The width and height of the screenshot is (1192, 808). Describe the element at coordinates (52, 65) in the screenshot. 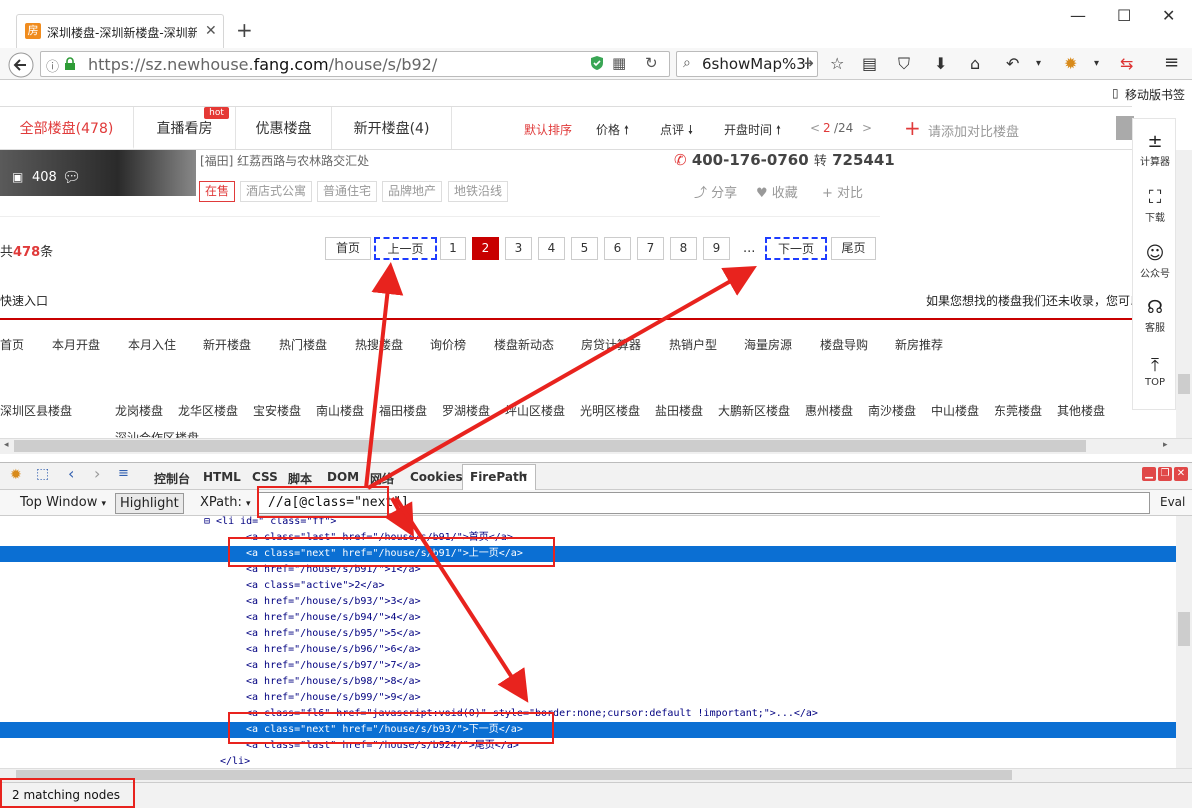

I see `info-icon: ⓘ` at that location.